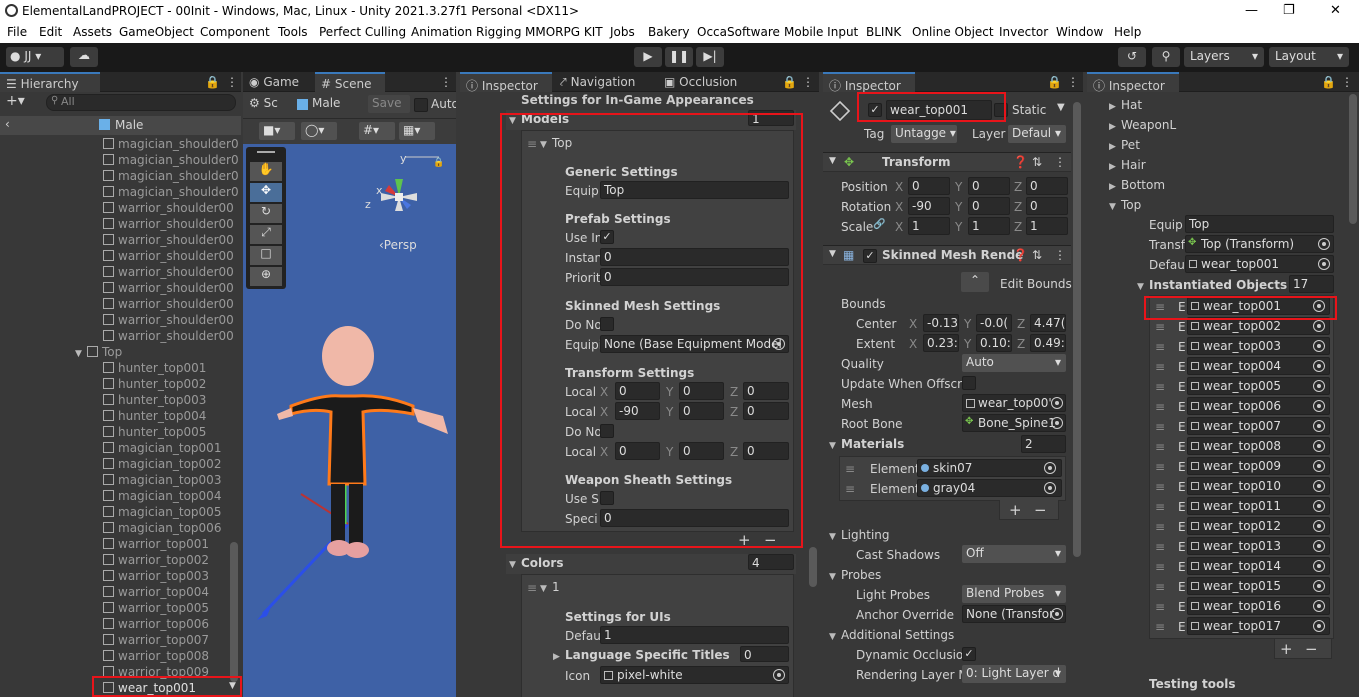 This screenshot has width=1359, height=697. What do you see at coordinates (994, 323) in the screenshot?
I see `center-y-field: -0.0(` at bounding box center [994, 323].